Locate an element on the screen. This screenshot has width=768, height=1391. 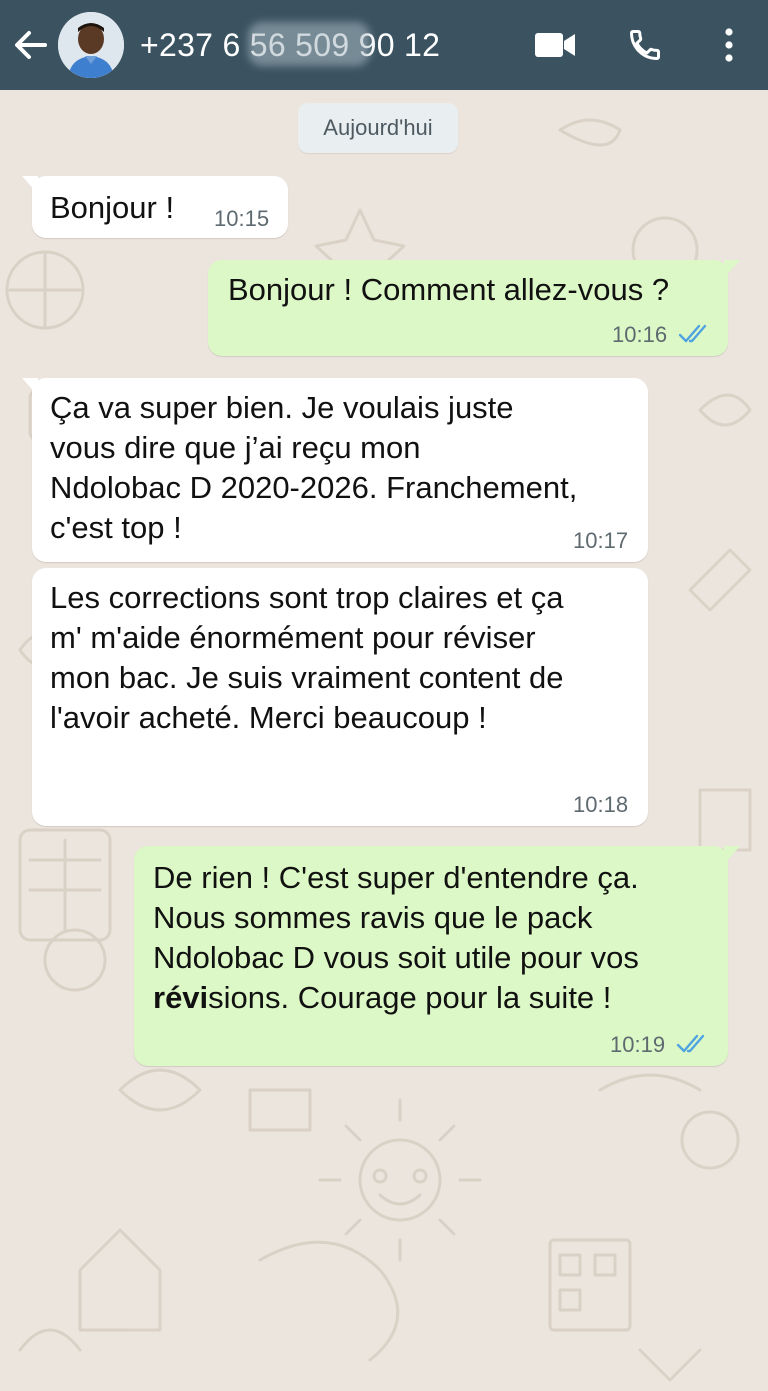
message-line: m' m'aide énormément pour réviser is located at coordinates (293, 637).